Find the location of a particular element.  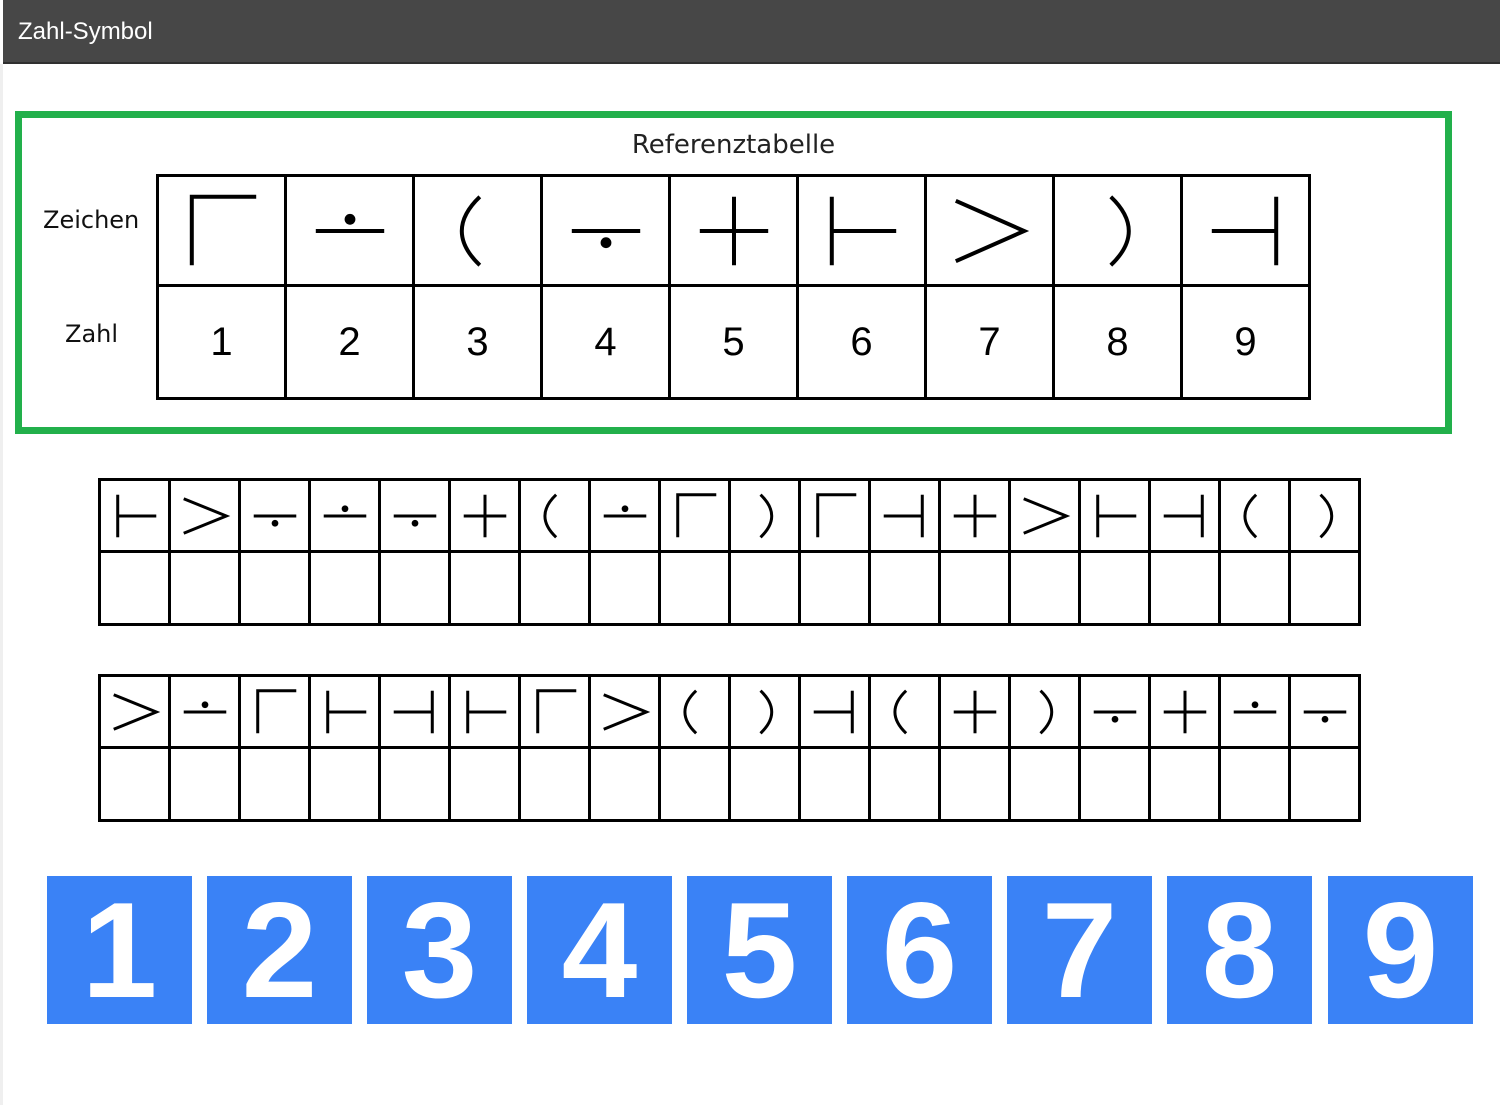

close-paren-icon is located at coordinates (1117, 231).